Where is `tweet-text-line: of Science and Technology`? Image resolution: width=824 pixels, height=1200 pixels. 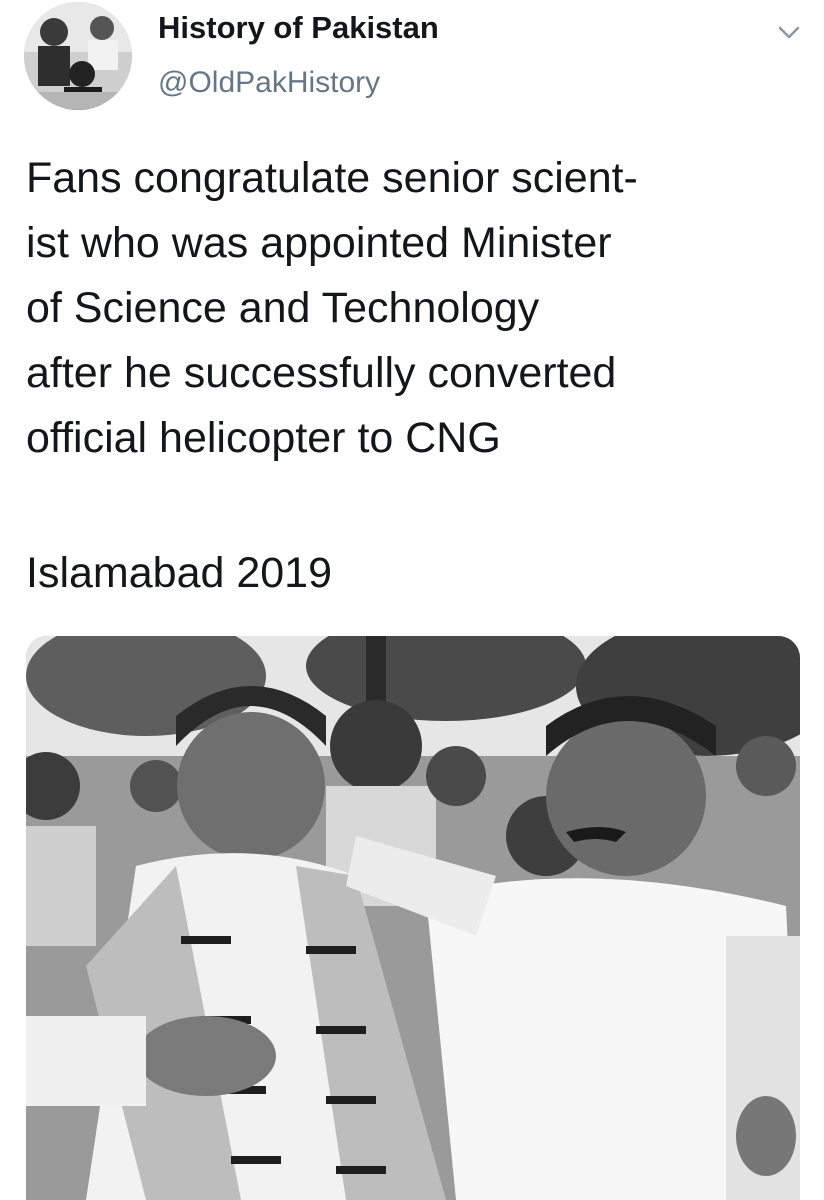 tweet-text-line: of Science and Technology is located at coordinates (283, 308).